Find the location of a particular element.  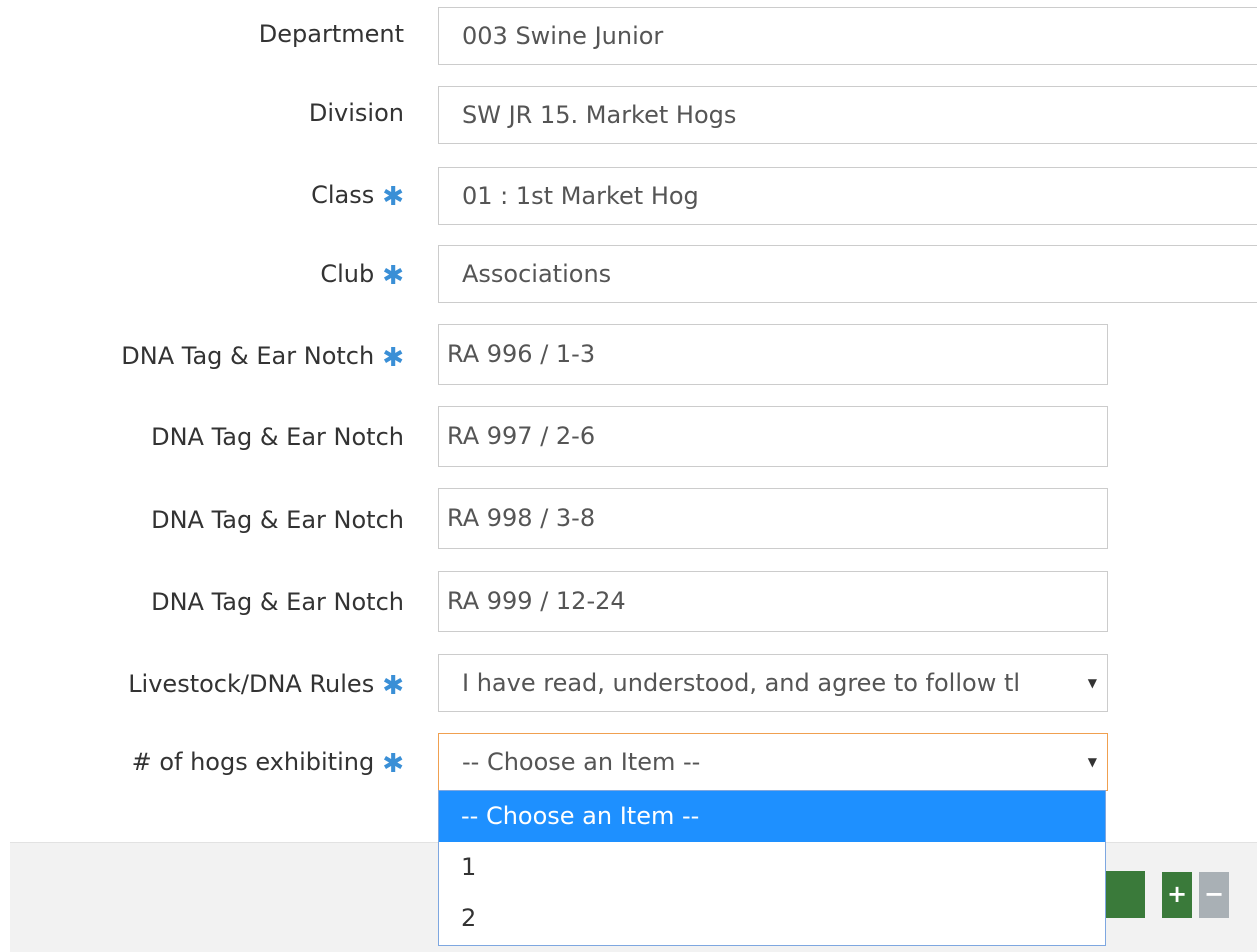

department-field: 003 Swine Junior is located at coordinates (847, 36).